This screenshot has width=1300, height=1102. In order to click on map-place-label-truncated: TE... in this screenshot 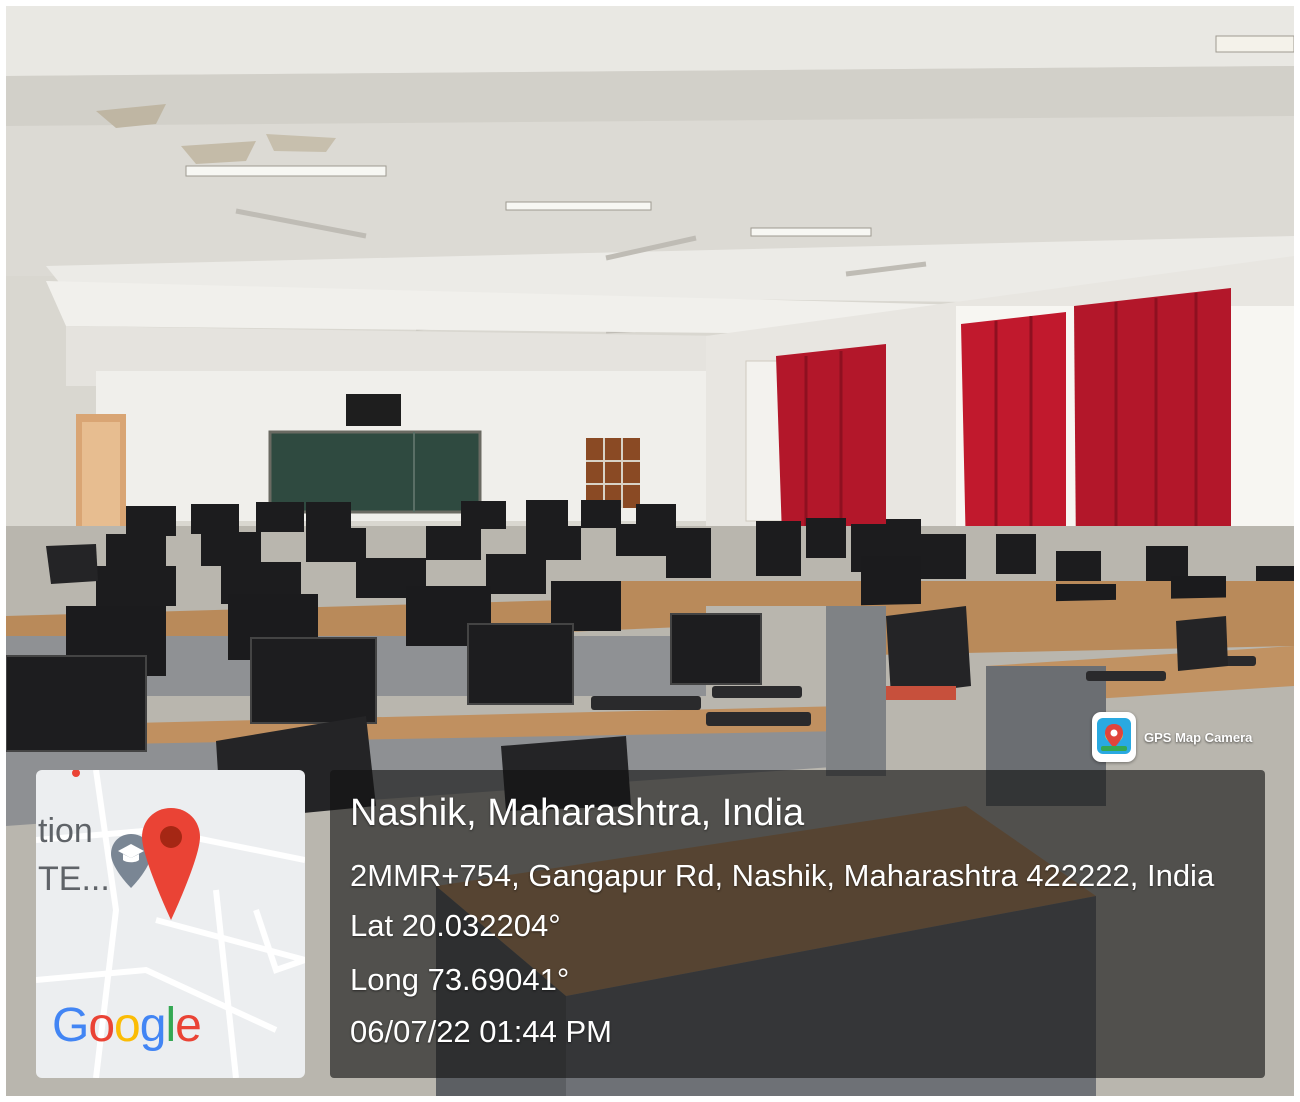, I will do `click(74, 879)`.